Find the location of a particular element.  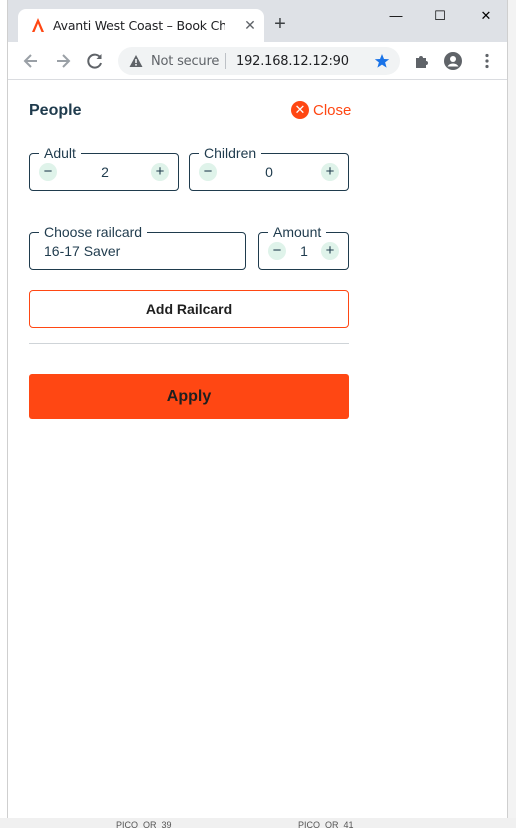

omnibox-separator is located at coordinates (225, 61).